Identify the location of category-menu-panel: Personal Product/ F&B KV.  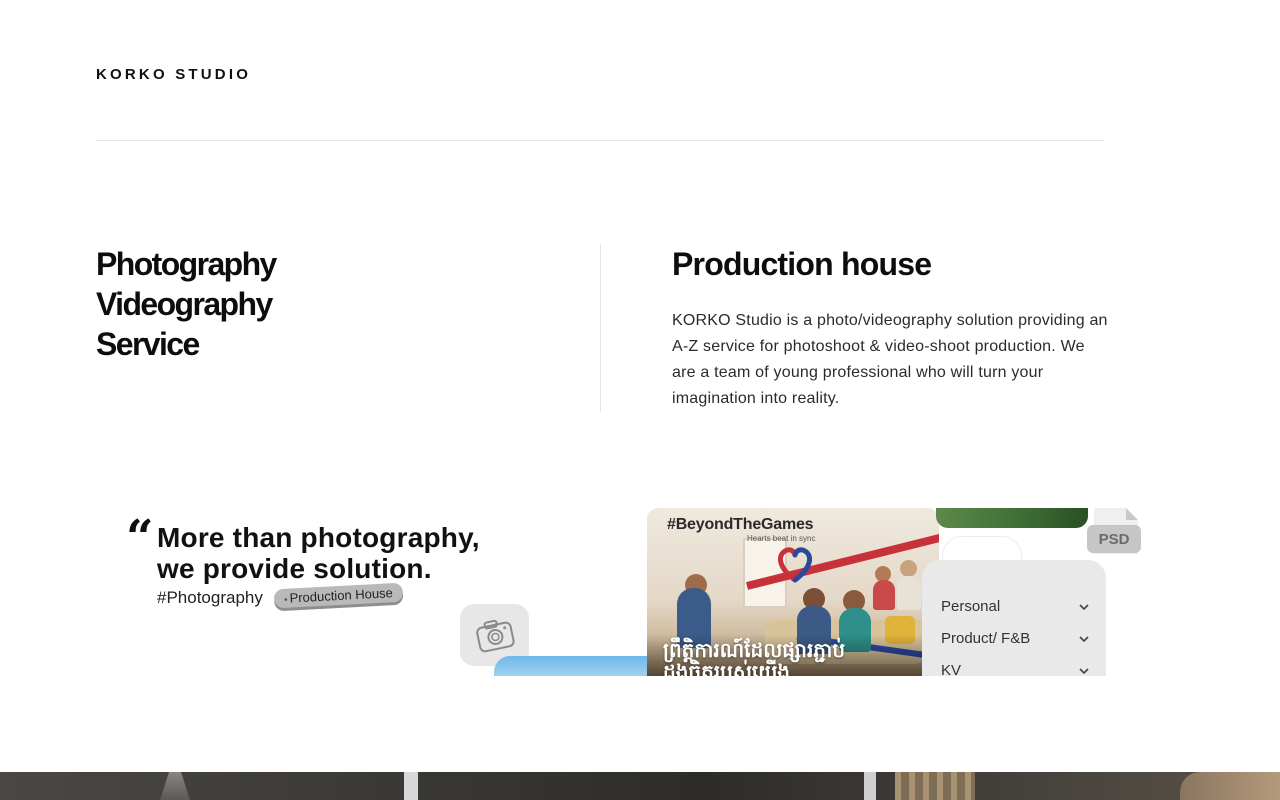
(1014, 618).